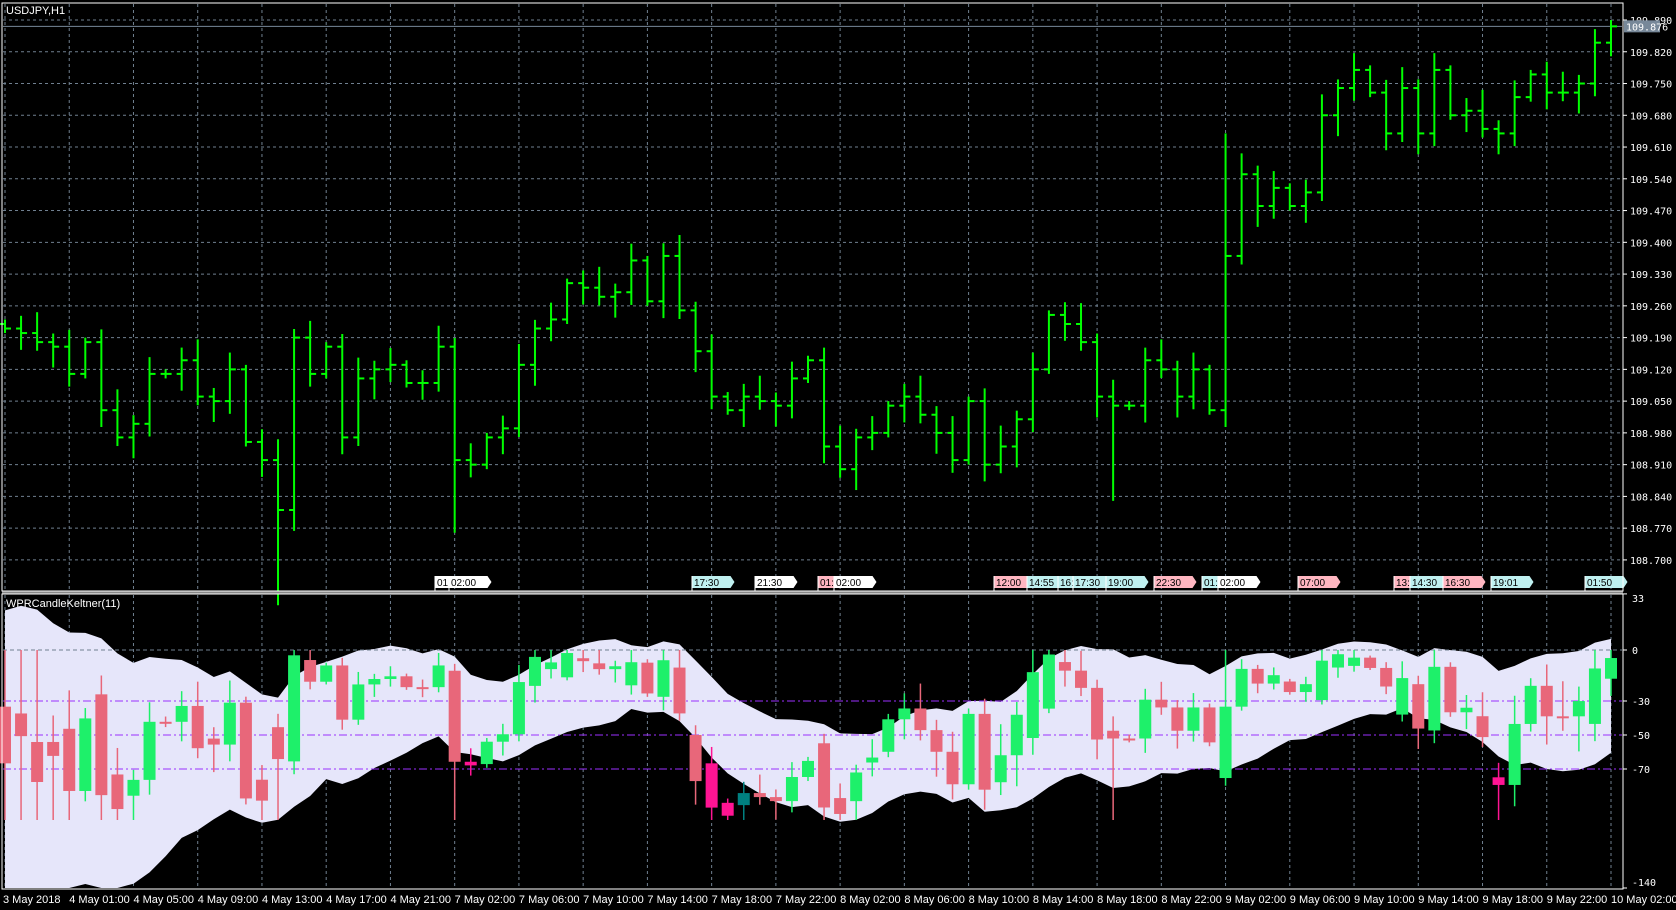 The height and width of the screenshot is (910, 1676). I want to click on time-label: 7 May 14:00, so click(677, 900).